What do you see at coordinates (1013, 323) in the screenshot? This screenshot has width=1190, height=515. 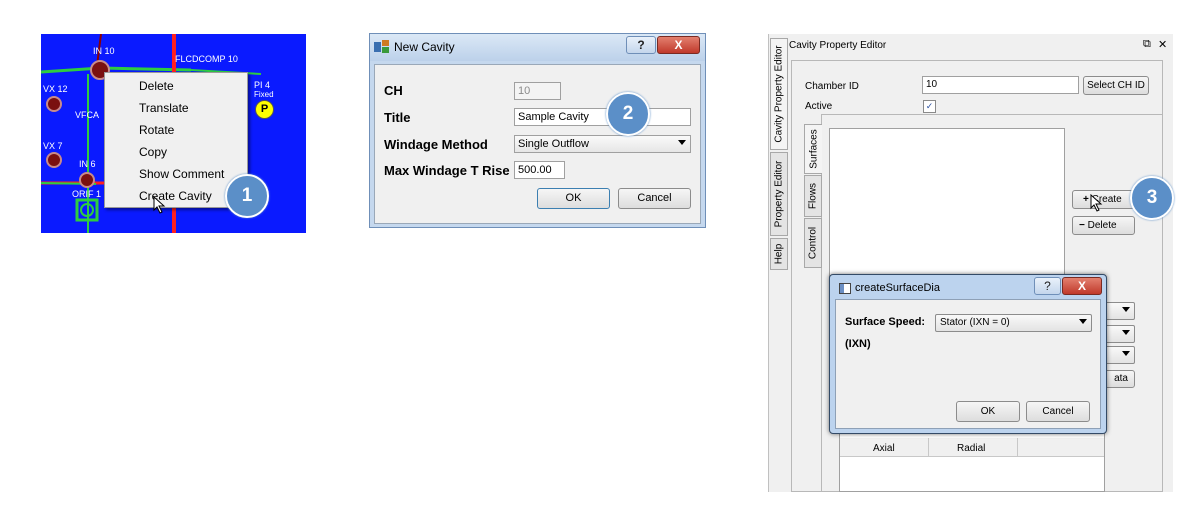 I see `surface-speed-select: Stator (IXN = 0)` at bounding box center [1013, 323].